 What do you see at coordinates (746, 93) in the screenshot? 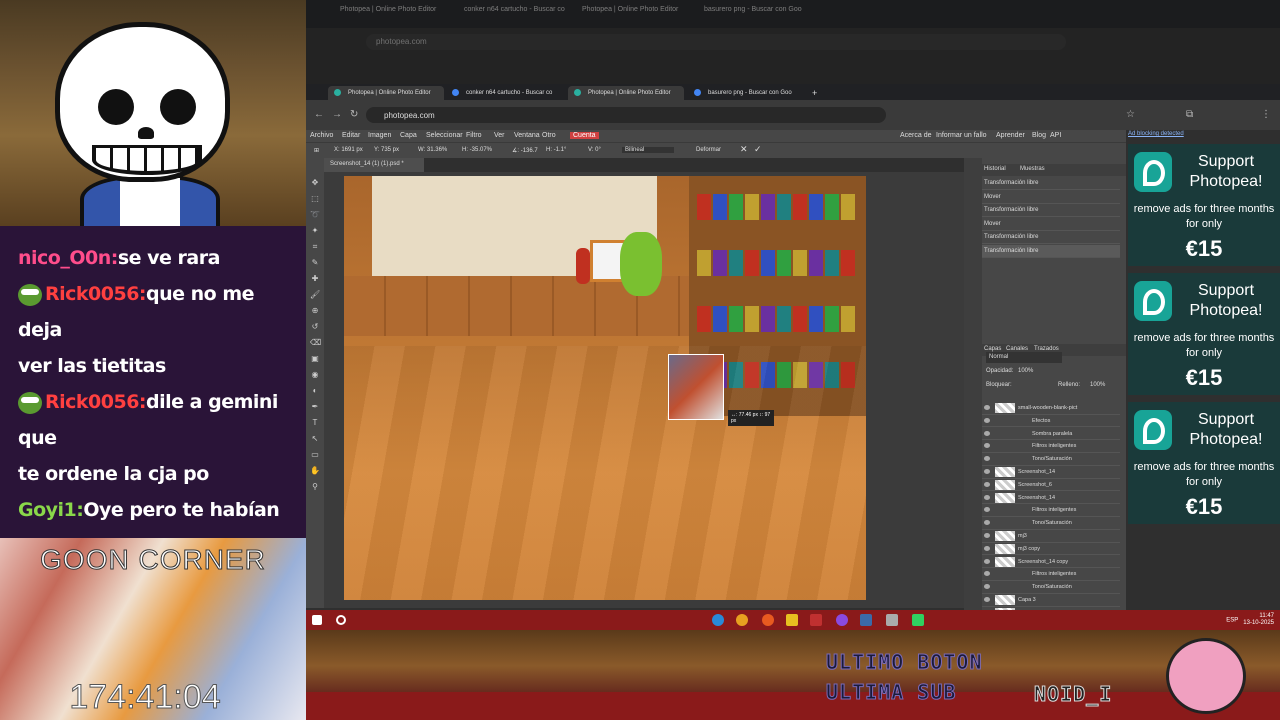
I see `tab-basurero-search: basurero png - Buscar con Goo` at bounding box center [746, 93].